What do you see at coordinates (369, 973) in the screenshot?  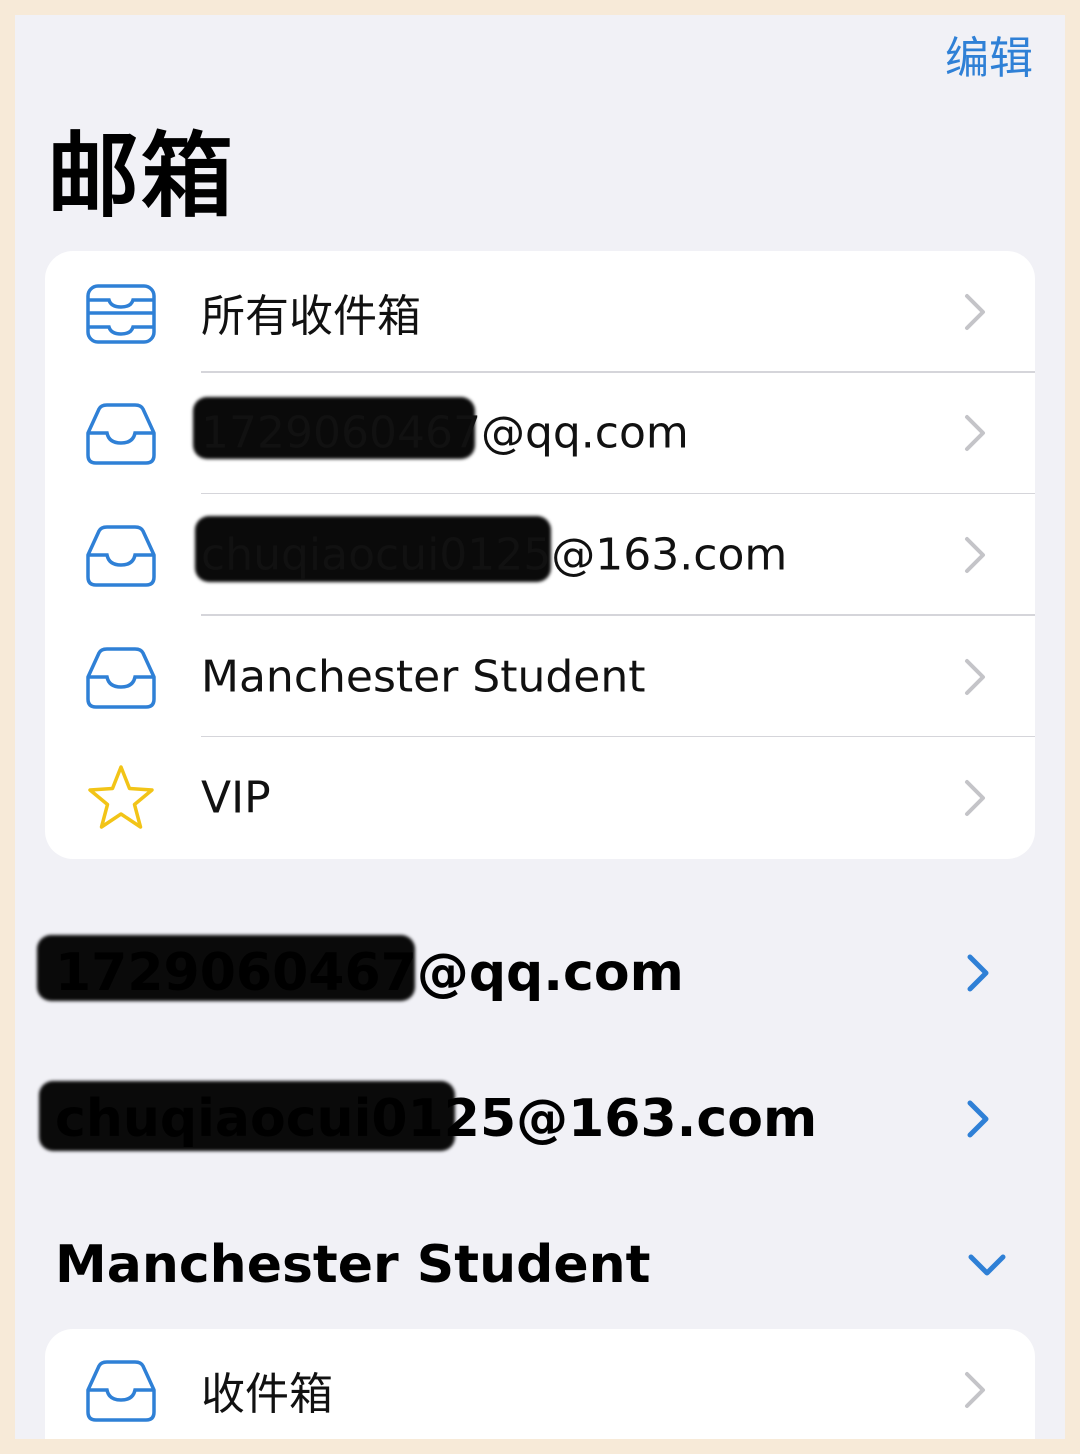 I see `account-title: 1729060467@qq.com` at bounding box center [369, 973].